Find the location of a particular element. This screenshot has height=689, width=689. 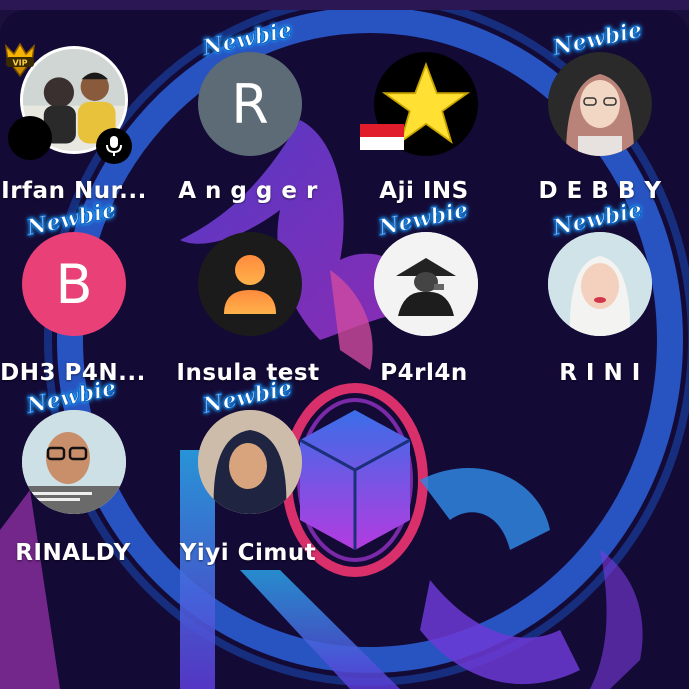

seat-10: Newbie Yiyi Cimut is located at coordinates (248, 469).